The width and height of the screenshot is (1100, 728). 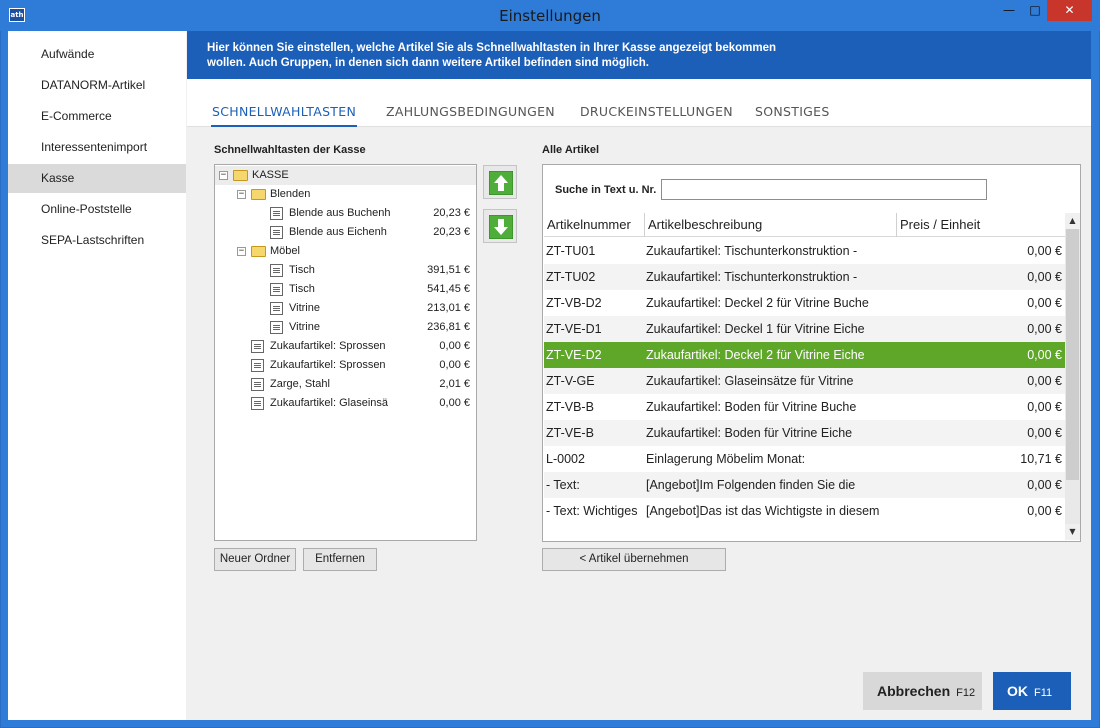 What do you see at coordinates (1035, 10) in the screenshot?
I see `maximize-button: □` at bounding box center [1035, 10].